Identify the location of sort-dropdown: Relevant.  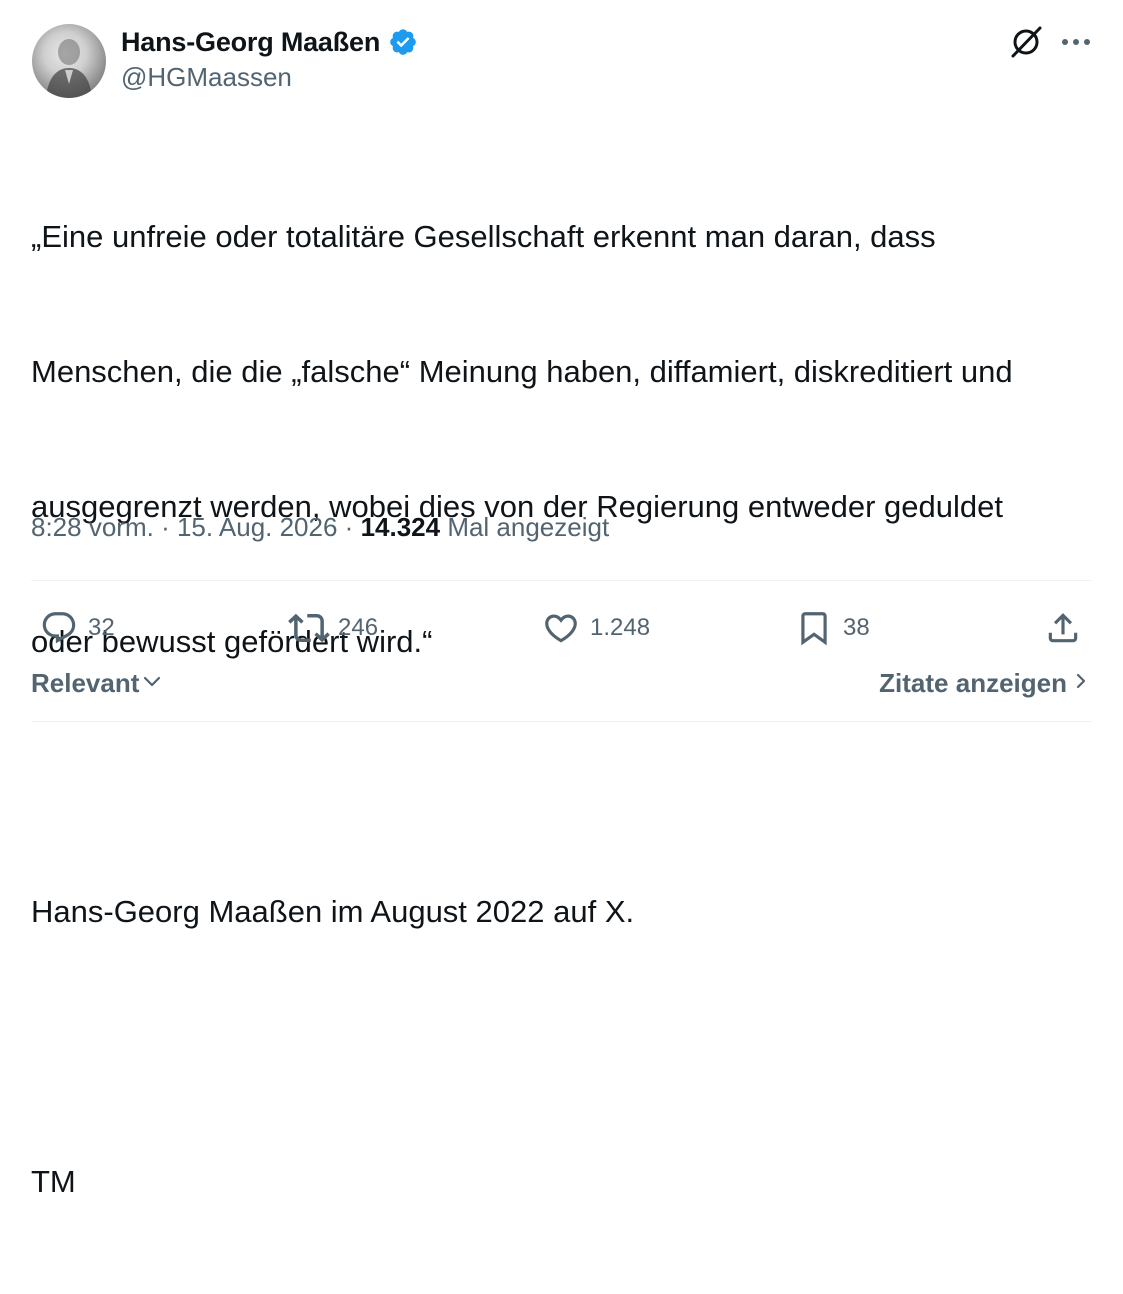
(97, 683).